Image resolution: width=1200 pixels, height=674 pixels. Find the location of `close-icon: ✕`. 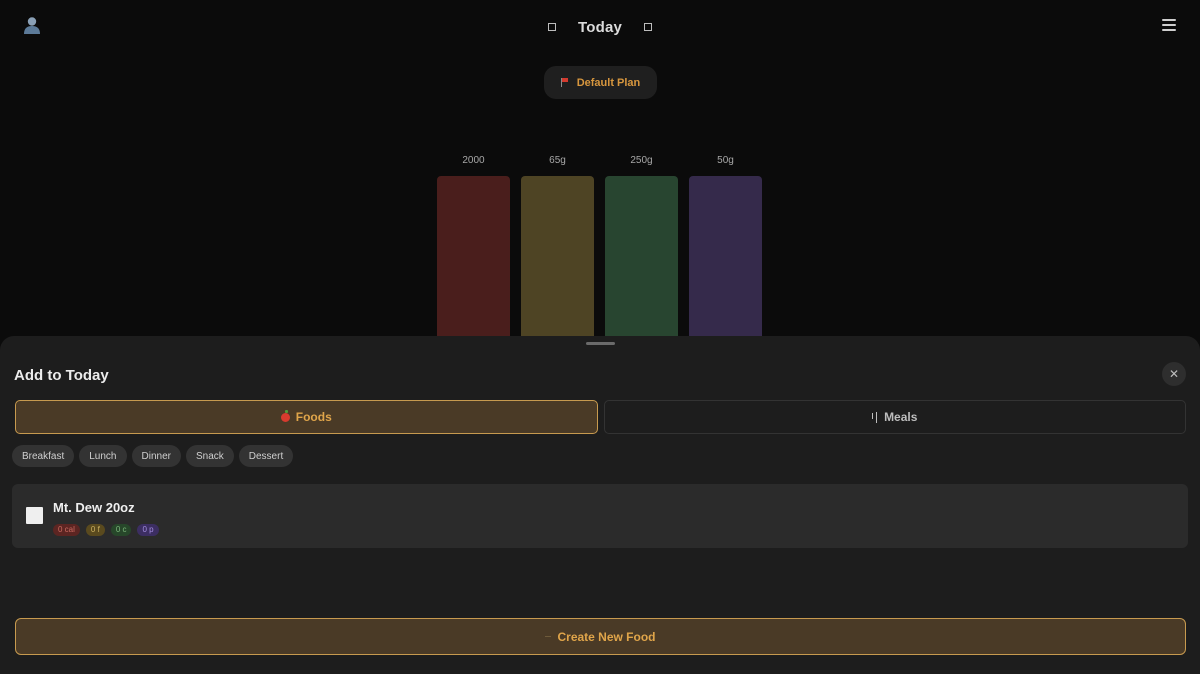

close-icon: ✕ is located at coordinates (1174, 374).